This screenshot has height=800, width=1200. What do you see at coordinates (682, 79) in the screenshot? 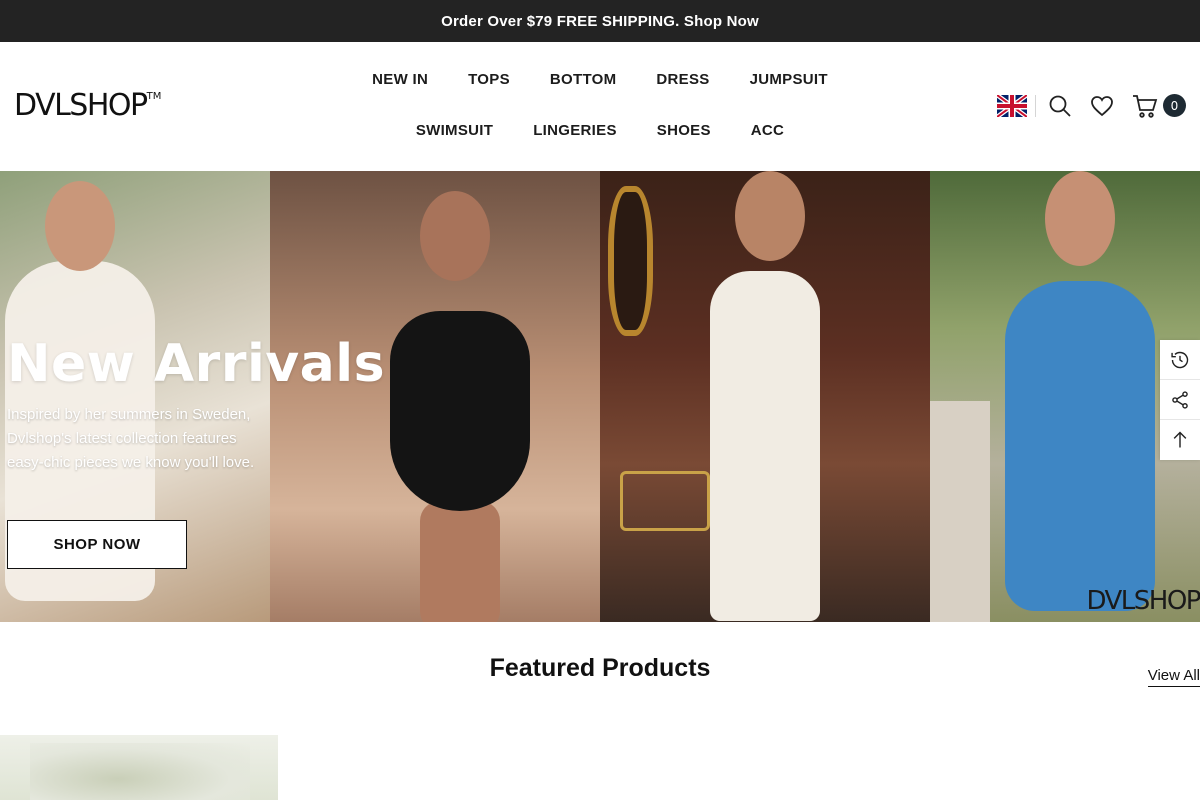
I see `nav-item-dress: DRESS` at bounding box center [682, 79].